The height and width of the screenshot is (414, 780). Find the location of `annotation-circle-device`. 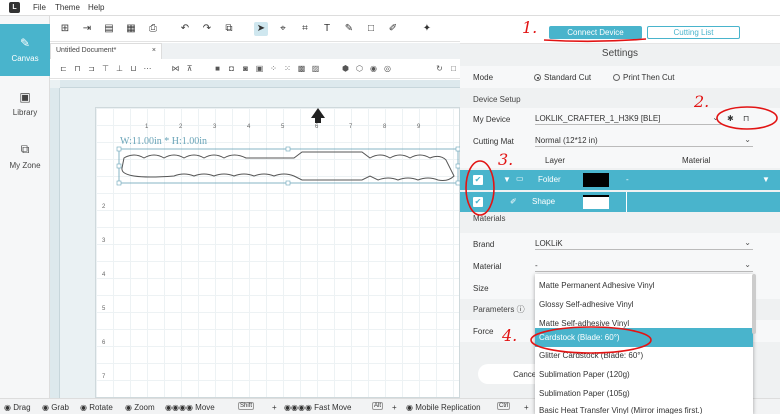

annotation-circle-device is located at coordinates (747, 118).